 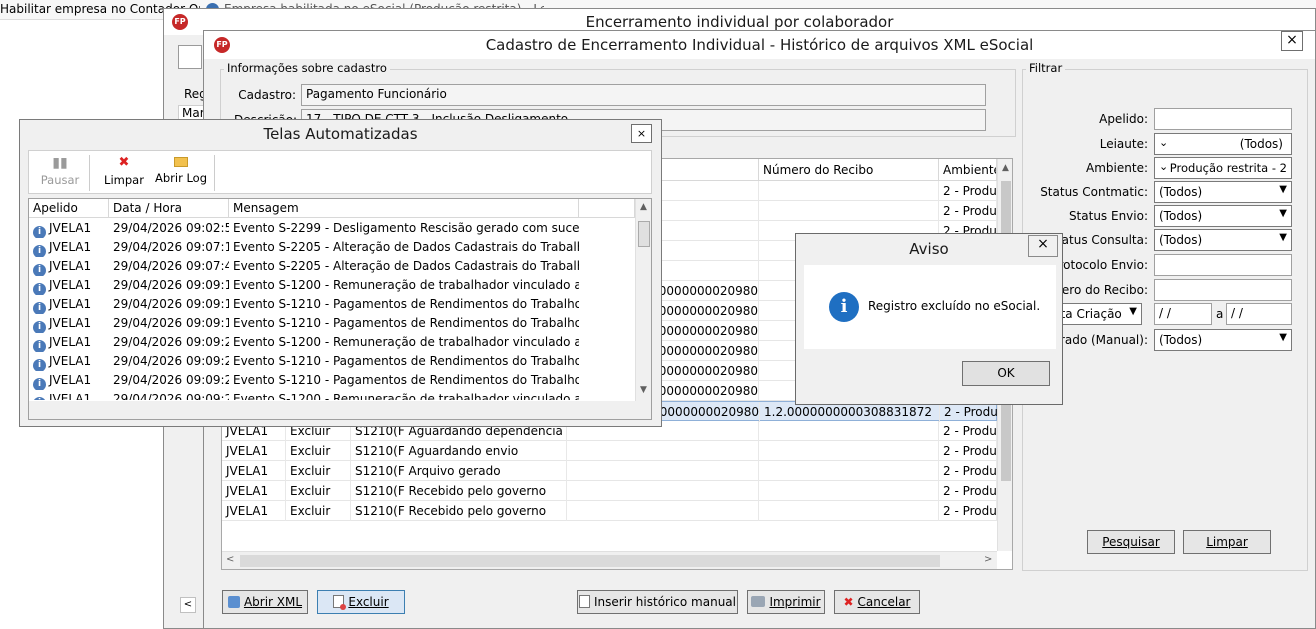 I want to click on limpar-log-button: ✖ Limpar, so click(x=124, y=173).